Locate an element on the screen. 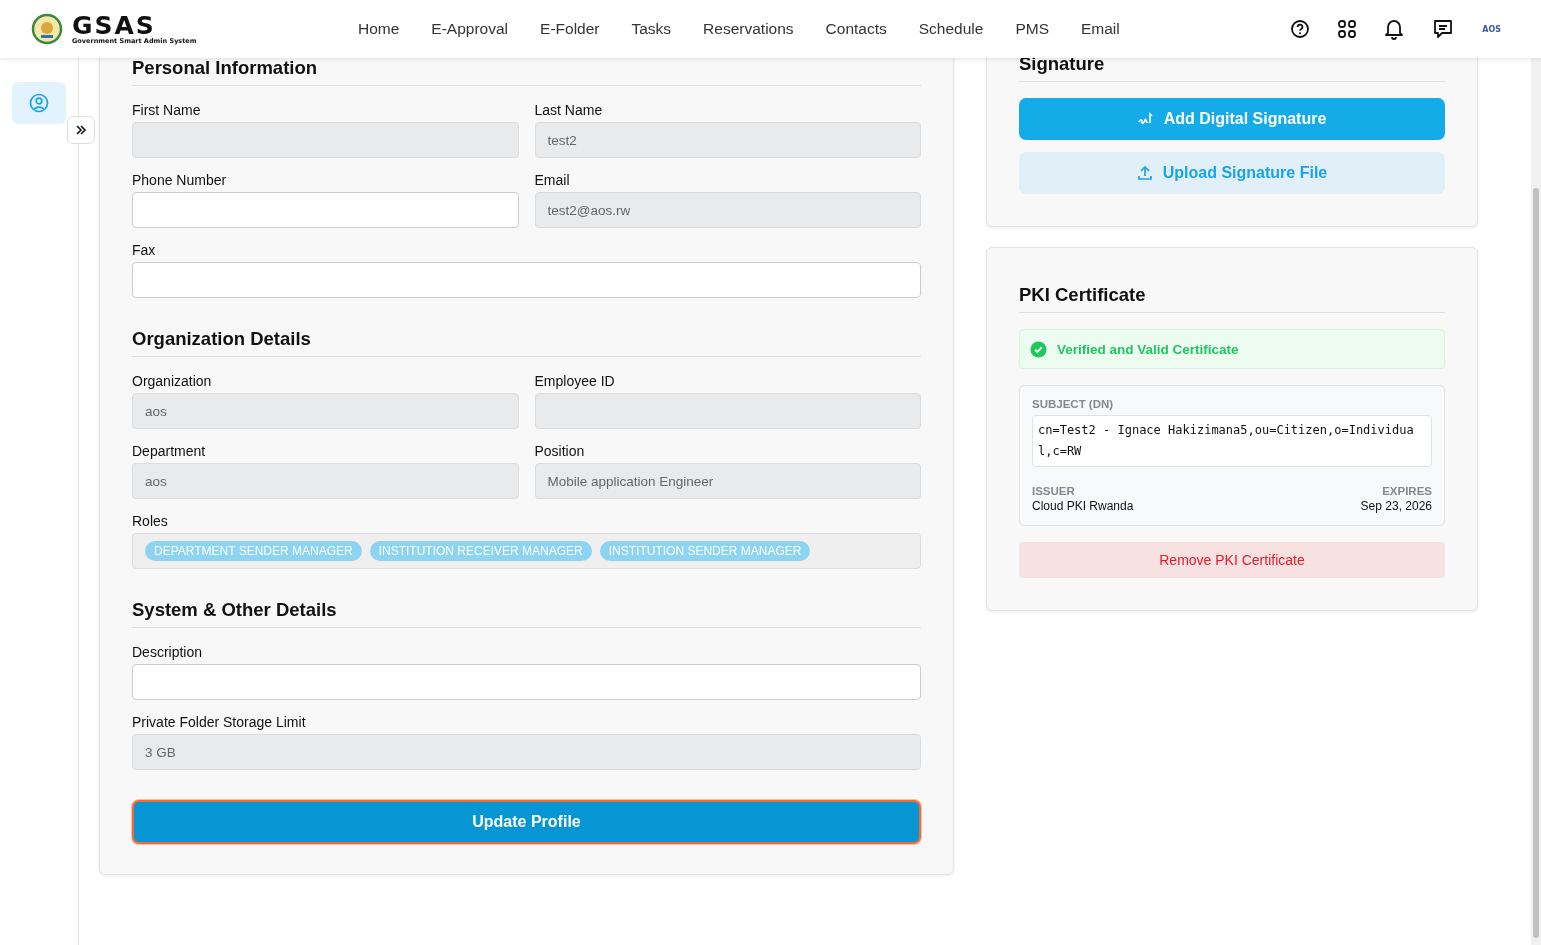 This screenshot has height=945, width=1541. help-icon is located at coordinates (1300, 29).